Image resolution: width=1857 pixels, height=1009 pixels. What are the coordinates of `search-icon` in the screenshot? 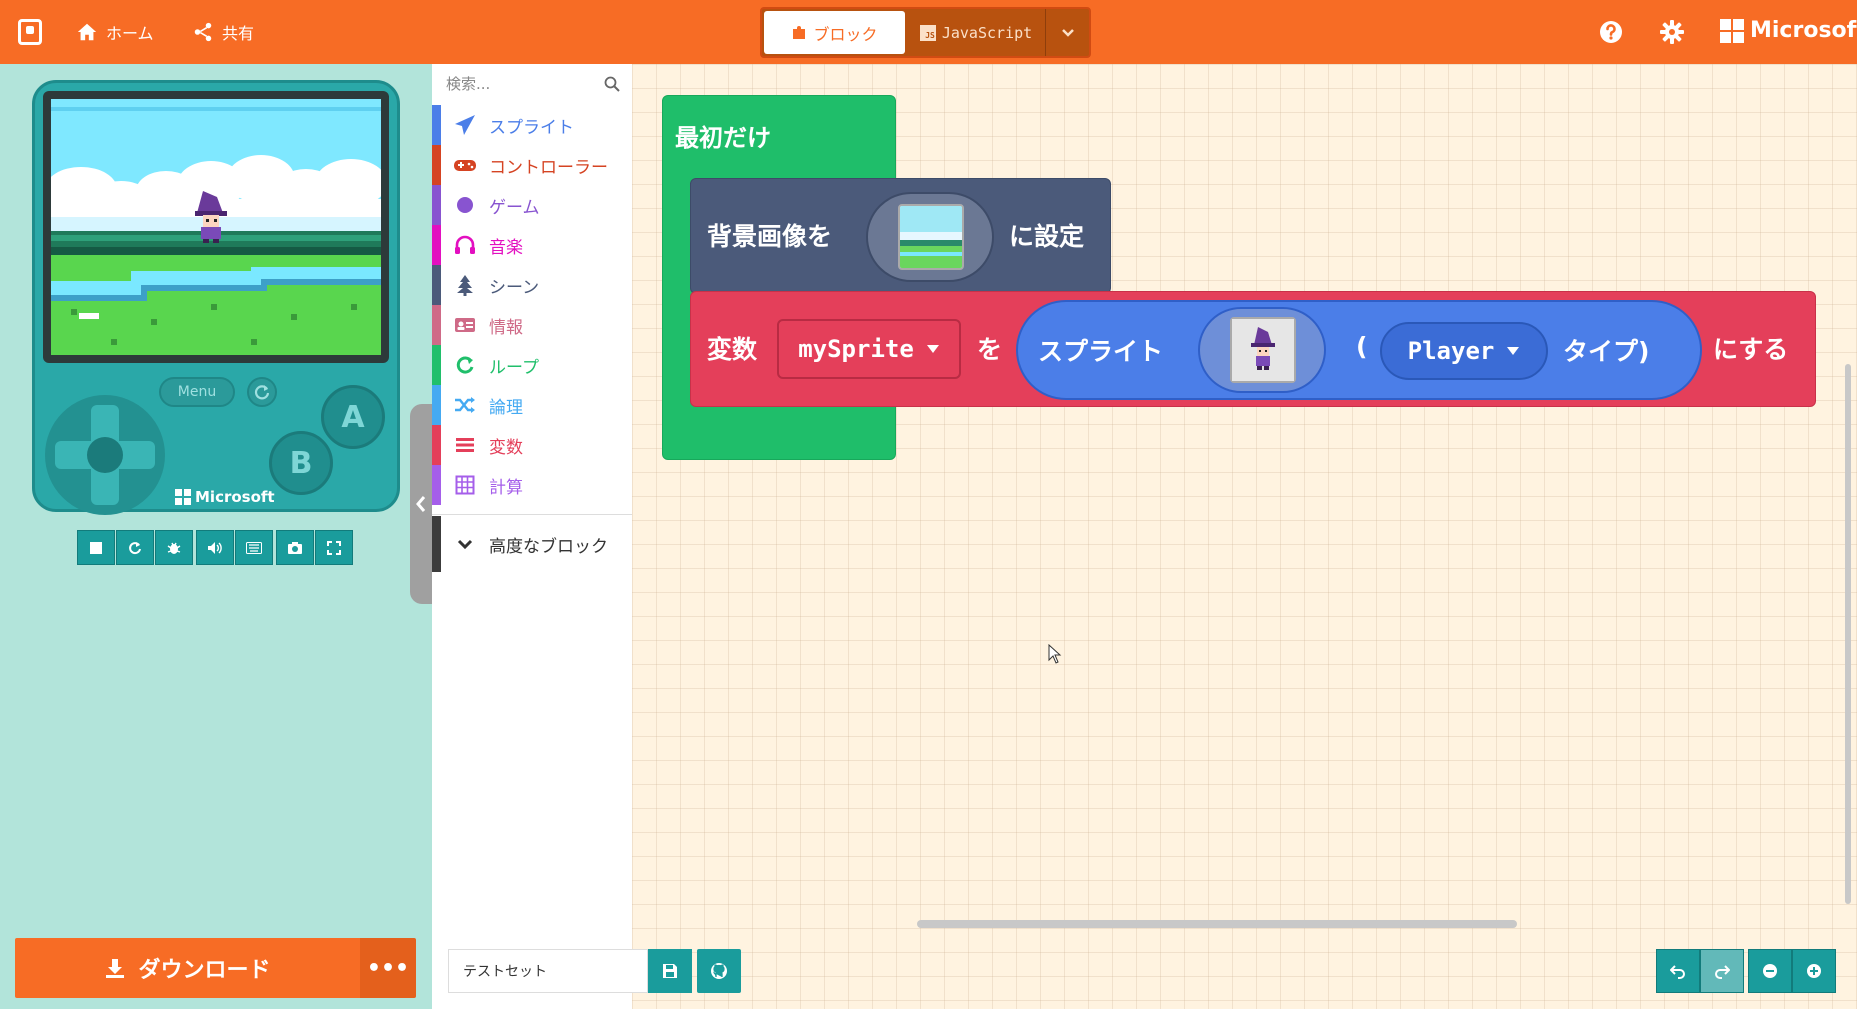 It's located at (612, 84).